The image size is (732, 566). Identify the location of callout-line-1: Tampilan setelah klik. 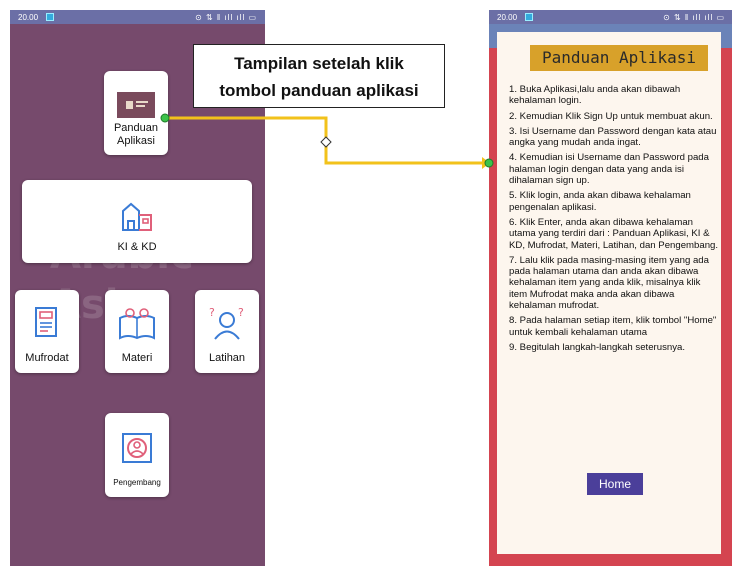
(319, 63).